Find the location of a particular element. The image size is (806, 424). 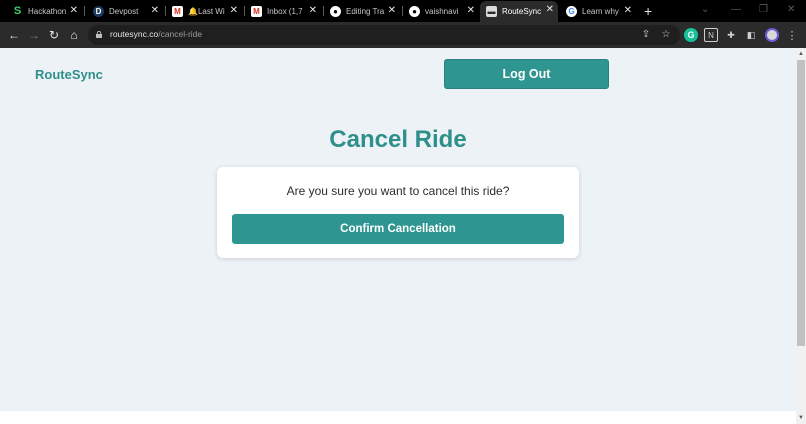

grammarly-icon: G is located at coordinates (691, 35).